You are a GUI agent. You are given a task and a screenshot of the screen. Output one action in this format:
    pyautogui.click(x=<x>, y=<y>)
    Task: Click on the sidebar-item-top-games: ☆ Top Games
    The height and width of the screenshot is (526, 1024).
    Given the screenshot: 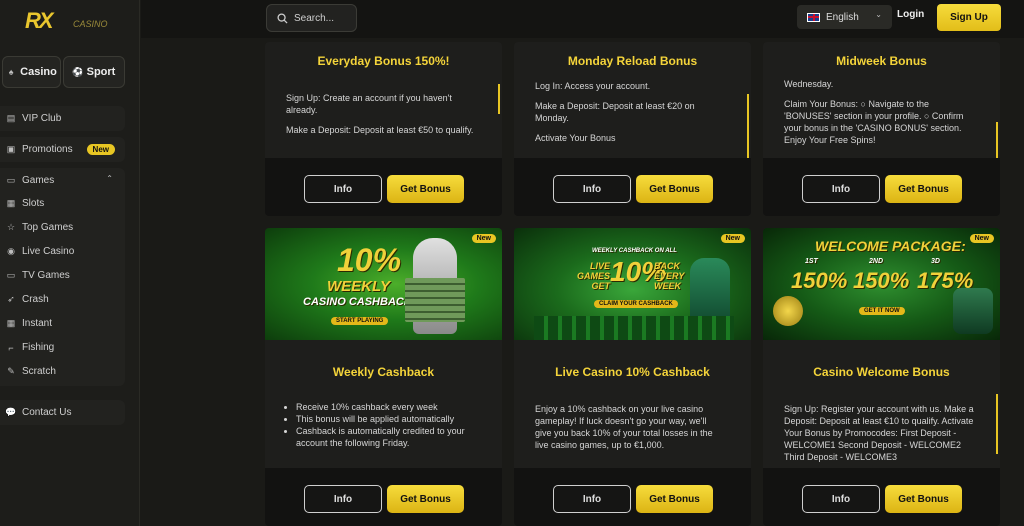 What is the action you would take?
    pyautogui.click(x=65, y=227)
    